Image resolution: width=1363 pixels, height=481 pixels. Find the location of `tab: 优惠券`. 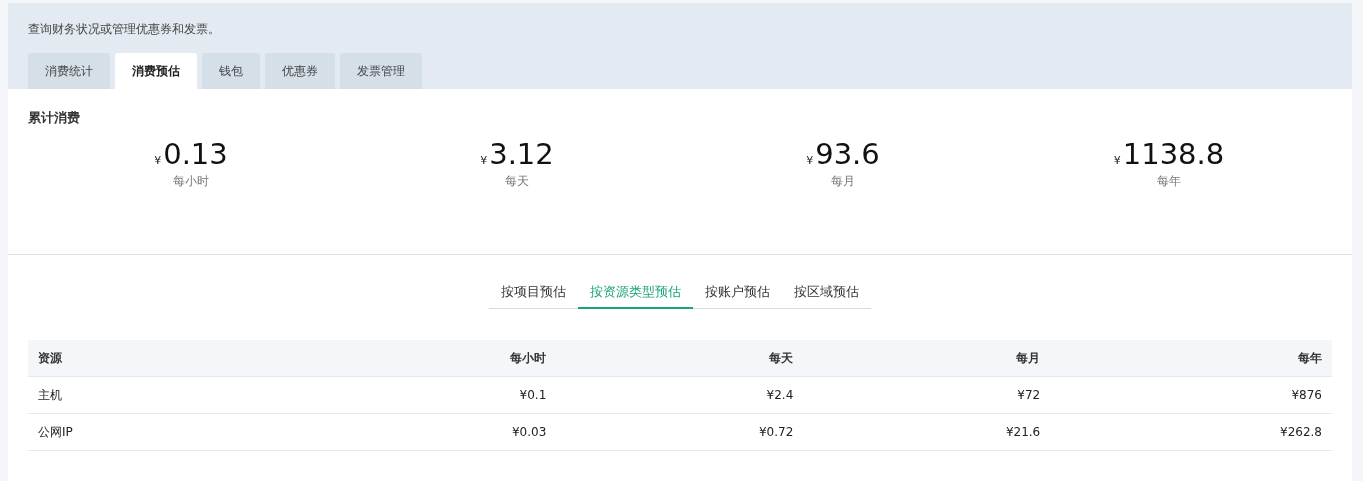

tab: 优惠券 is located at coordinates (300, 71).